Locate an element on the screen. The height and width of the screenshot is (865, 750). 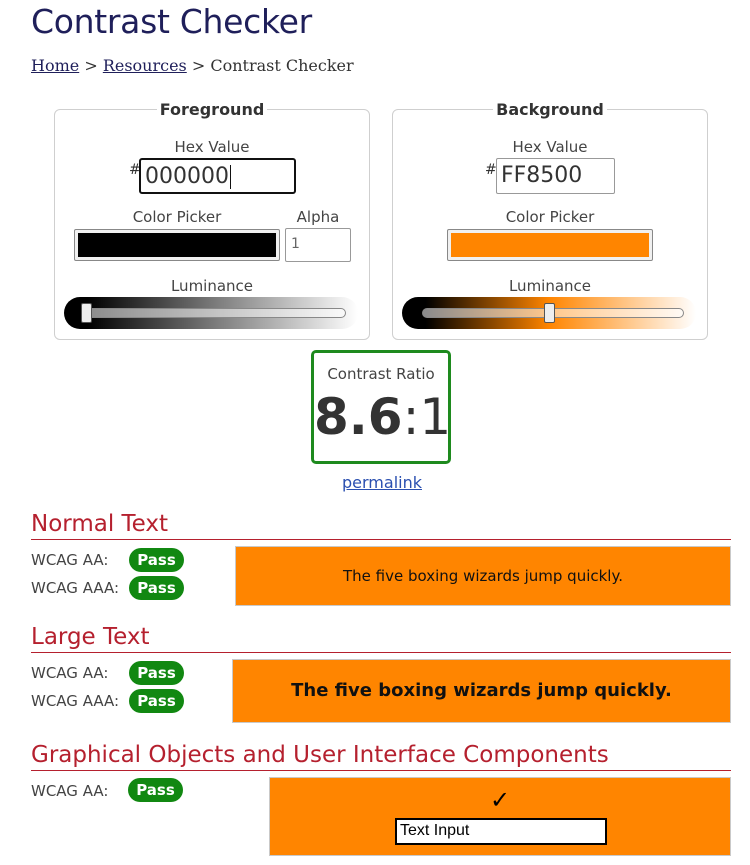
foreground-color-picker is located at coordinates (177, 245).